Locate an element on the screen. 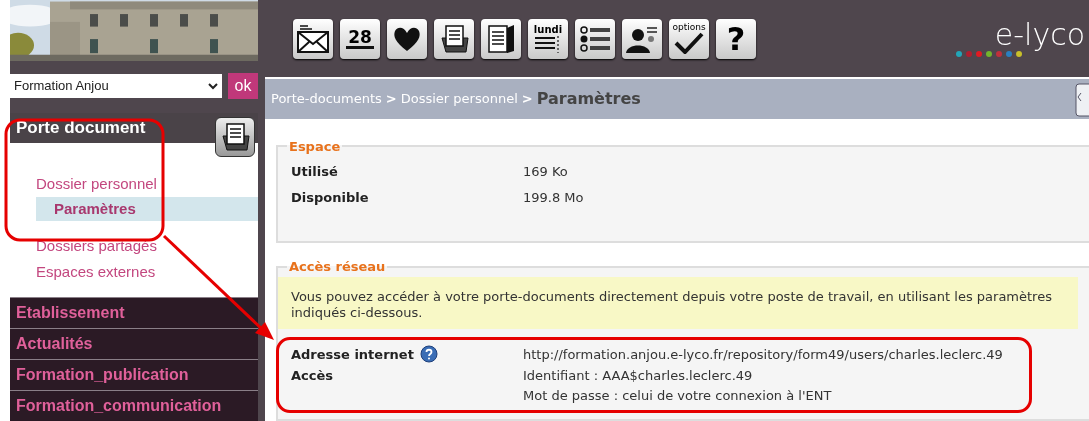 The height and width of the screenshot is (421, 1089). info-notice: Vous pouvez accéder à votre porte-documents directement depuis votre poste de travail, en utilisant les paramètres indiqués ci-dessous. is located at coordinates (678, 302).